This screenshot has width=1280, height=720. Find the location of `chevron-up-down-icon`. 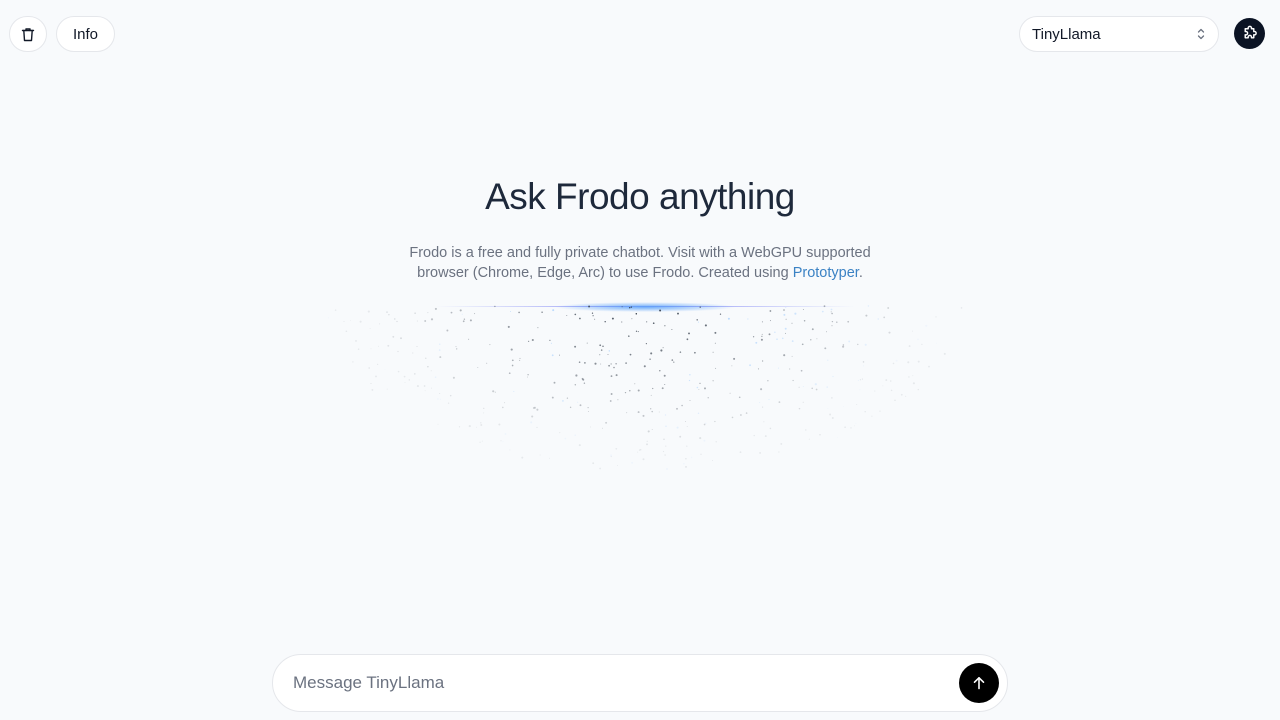

chevron-up-down-icon is located at coordinates (1201, 34).